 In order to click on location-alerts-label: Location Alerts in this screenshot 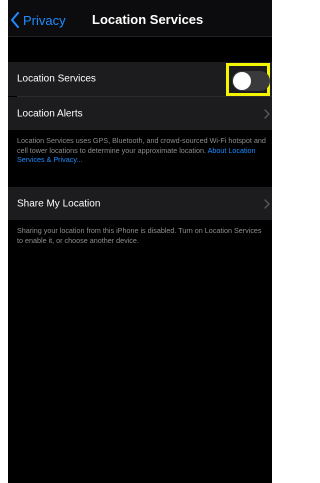, I will do `click(50, 113)`.